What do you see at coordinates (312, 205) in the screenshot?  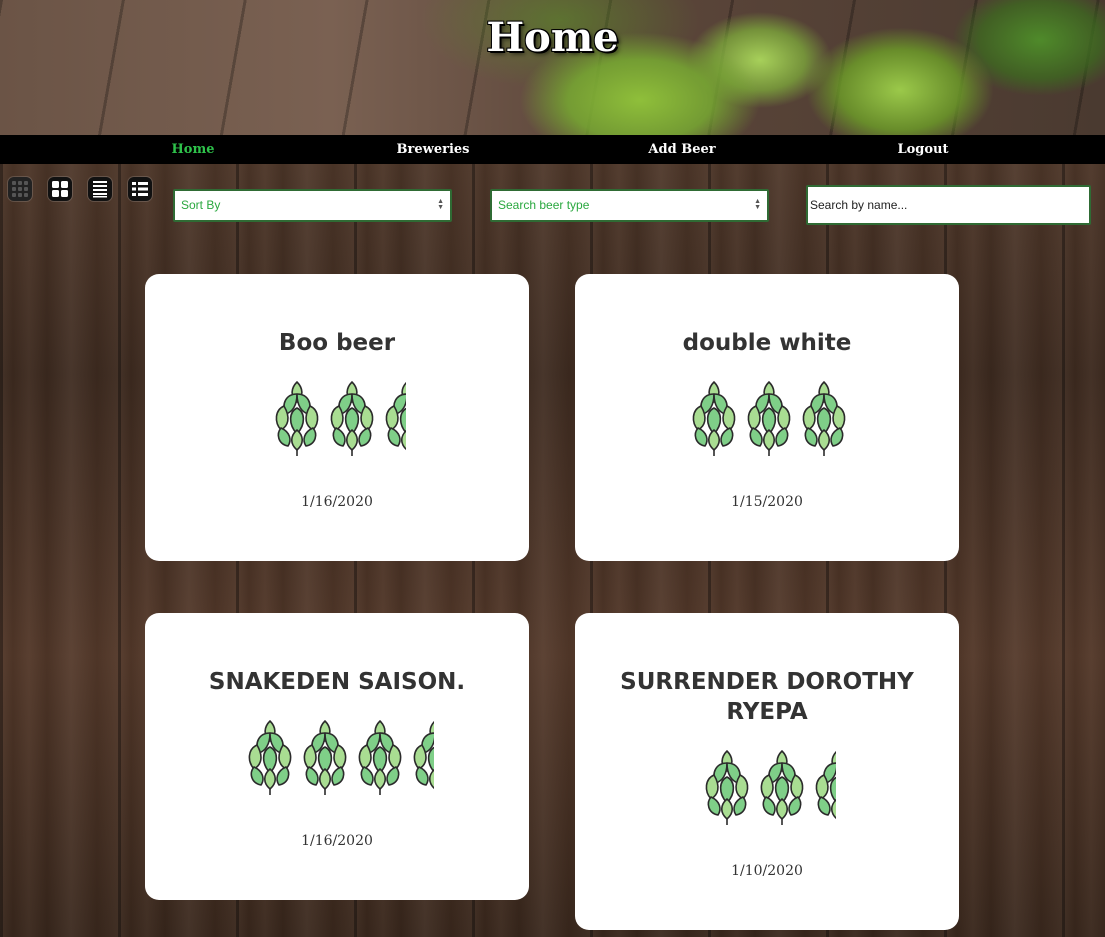 I see `sort-by-select: Sort By ▲ ▼` at bounding box center [312, 205].